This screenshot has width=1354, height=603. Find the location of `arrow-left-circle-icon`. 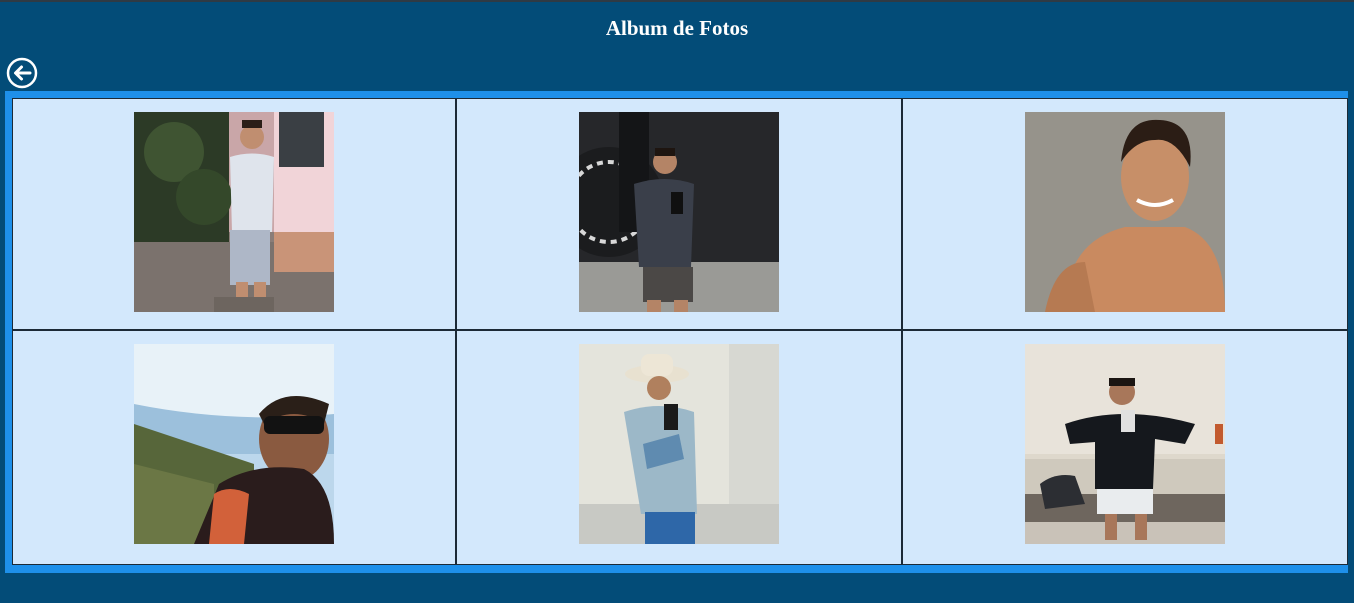

arrow-left-circle-icon is located at coordinates (22, 73).